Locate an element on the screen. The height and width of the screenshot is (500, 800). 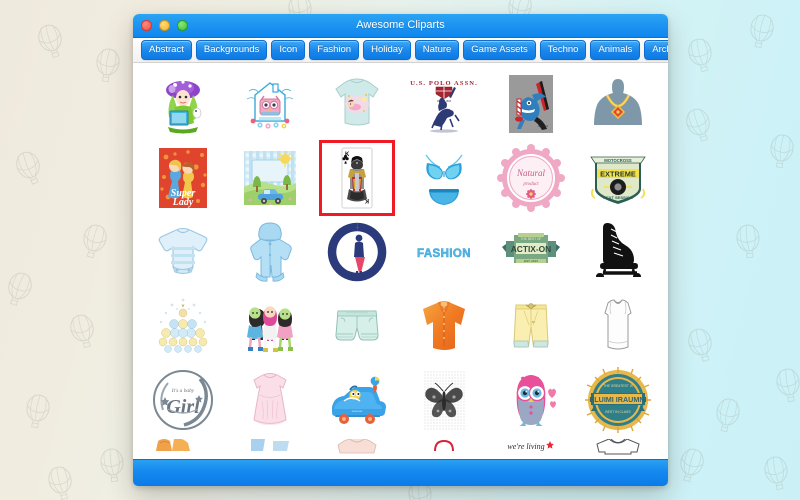
svg-text: MOTOCROSS is located at coordinates (619, 160).